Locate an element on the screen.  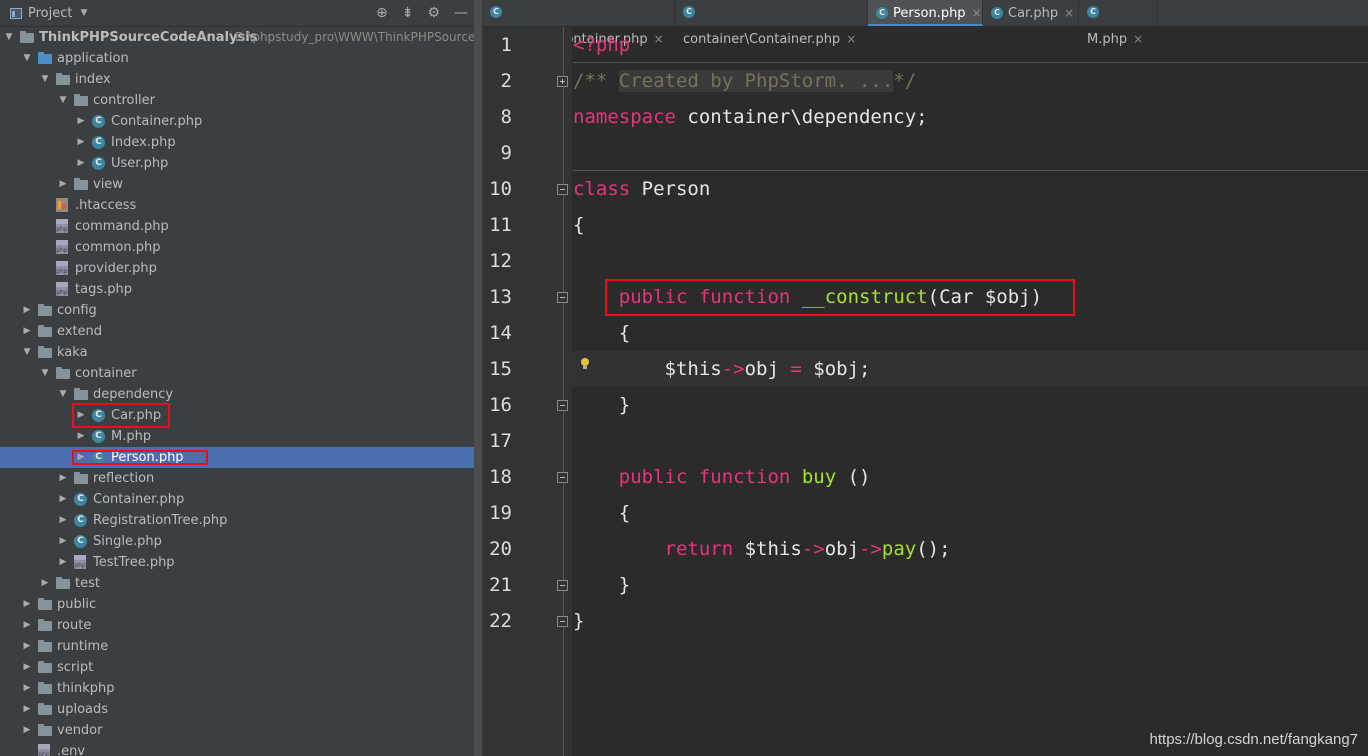
chevron-down-icon: ▼ is located at coordinates (83, 13).